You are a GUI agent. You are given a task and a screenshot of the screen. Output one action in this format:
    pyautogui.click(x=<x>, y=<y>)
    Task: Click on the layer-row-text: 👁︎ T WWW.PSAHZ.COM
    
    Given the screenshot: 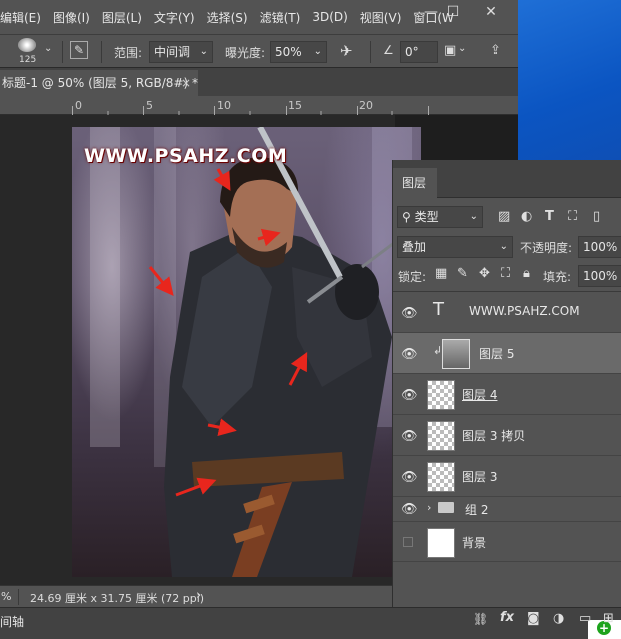 What is the action you would take?
    pyautogui.click(x=507, y=312)
    